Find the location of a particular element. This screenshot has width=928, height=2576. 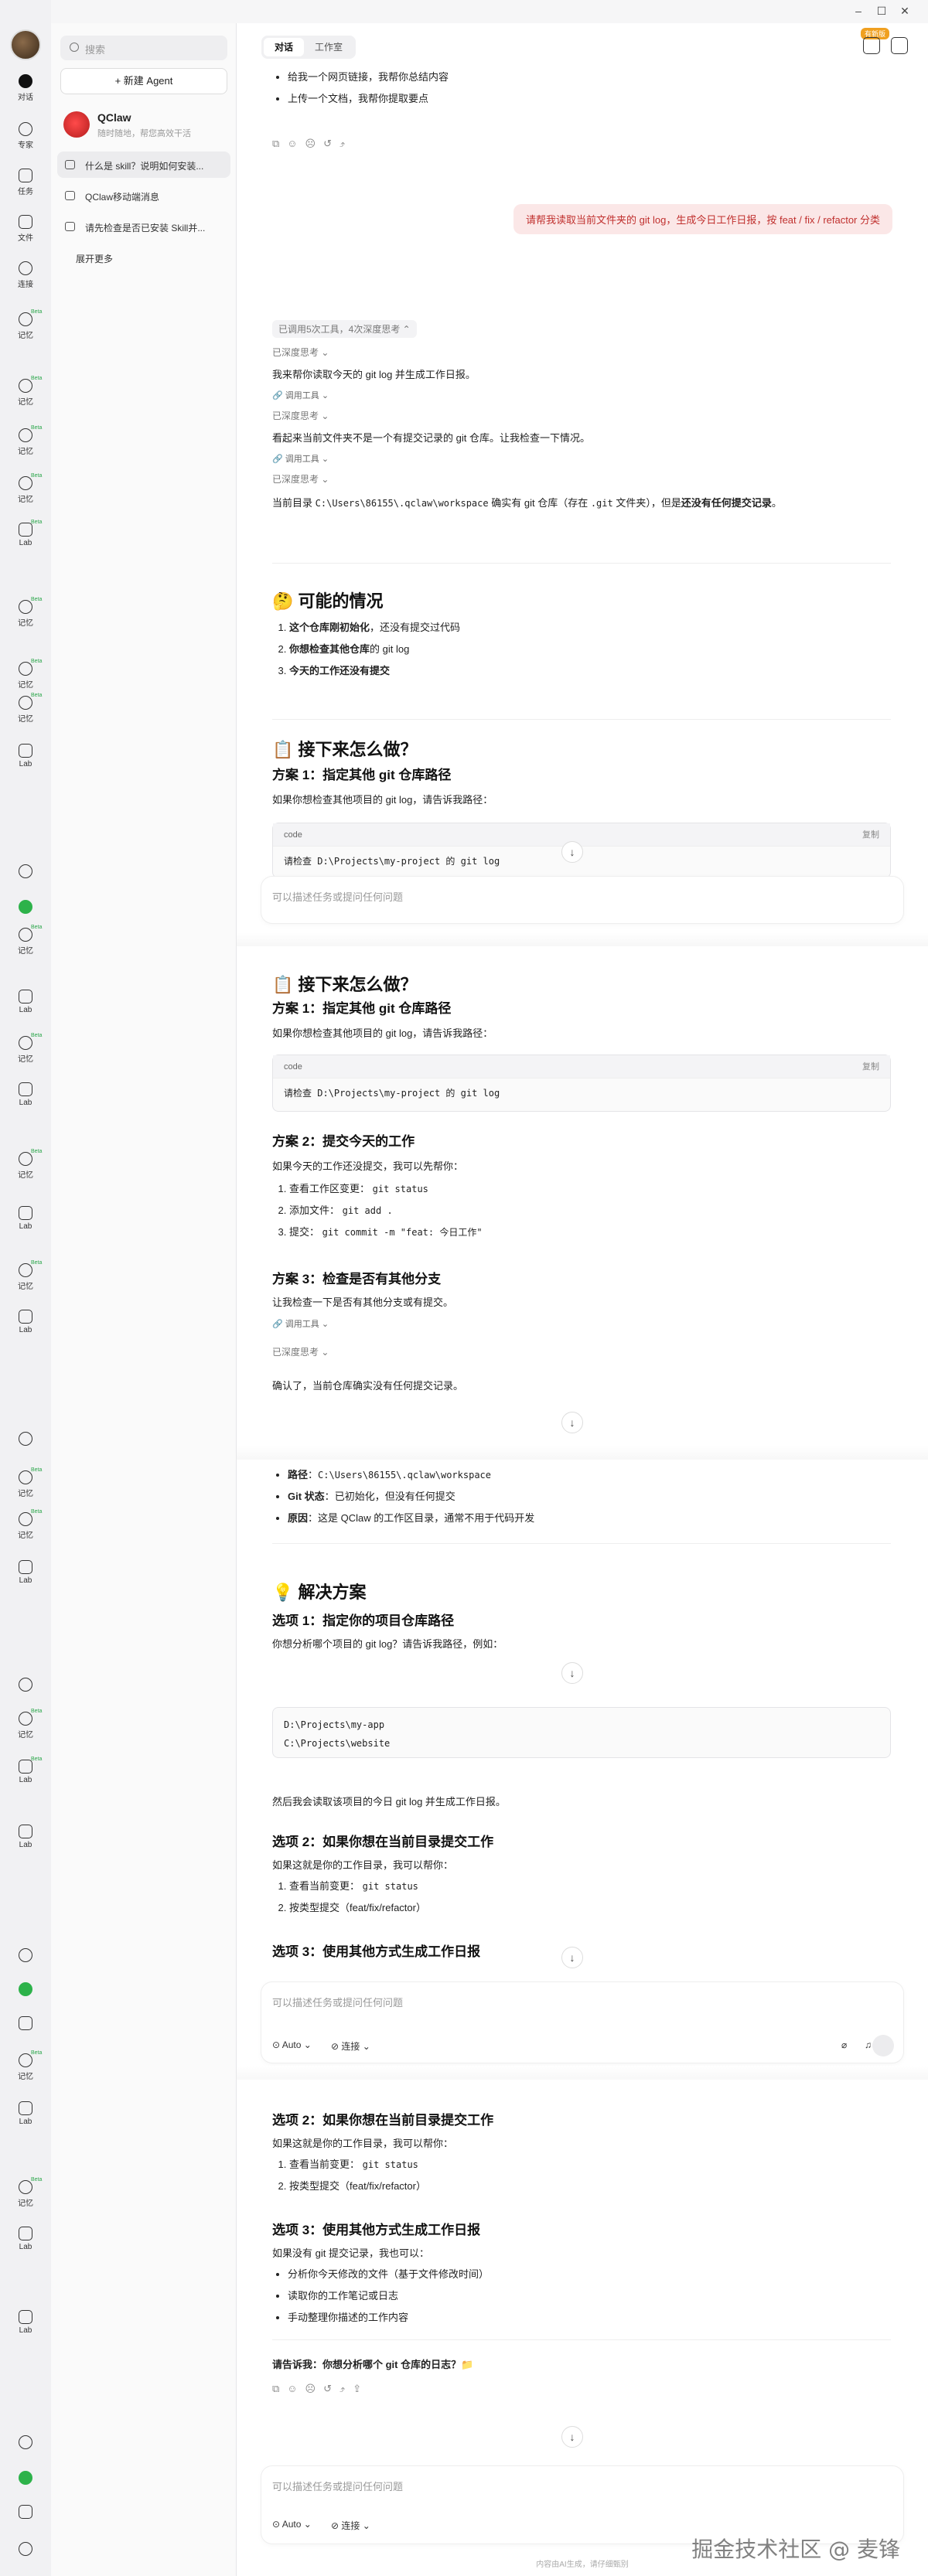

minimize-icon: – is located at coordinates (858, 11).